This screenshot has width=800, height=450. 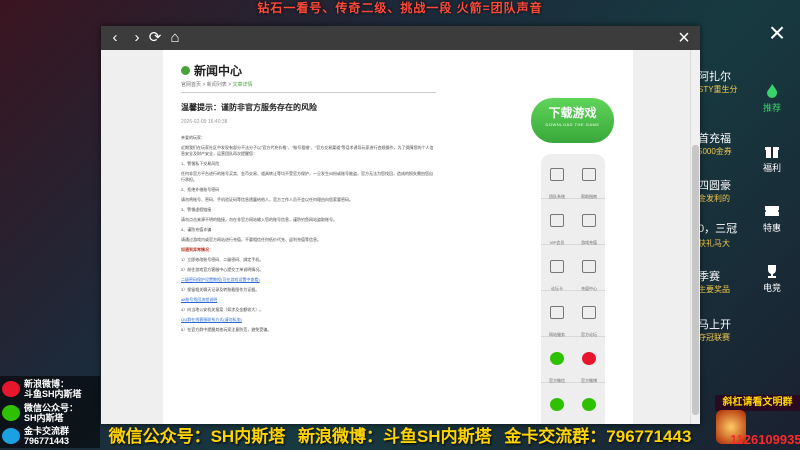 What do you see at coordinates (51, 408) in the screenshot?
I see `social-label: 微信公众号：` at bounding box center [51, 408].